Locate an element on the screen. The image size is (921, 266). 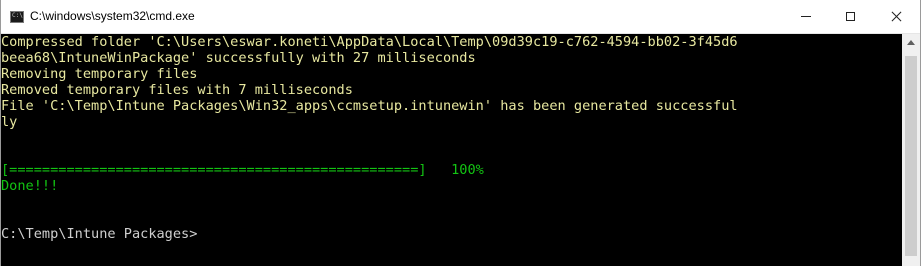
close-icon is located at coordinates (896, 16).